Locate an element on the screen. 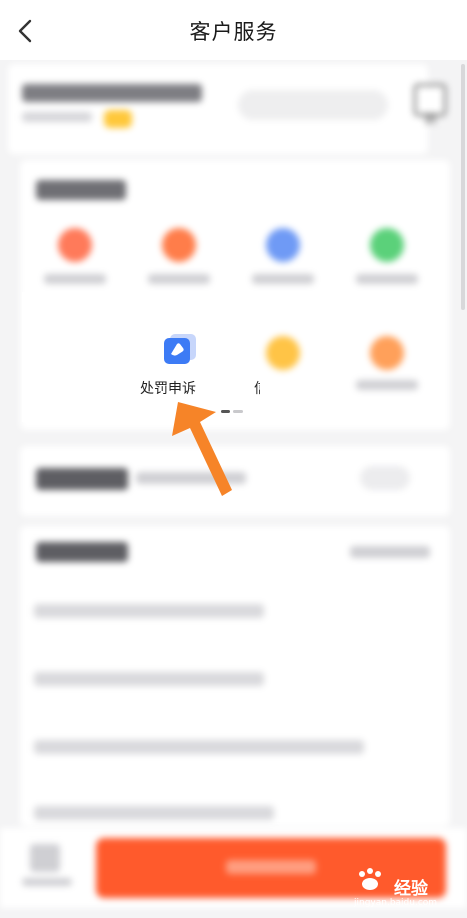 The image size is (467, 918). header-bar: 客户服务 is located at coordinates (233, 30).